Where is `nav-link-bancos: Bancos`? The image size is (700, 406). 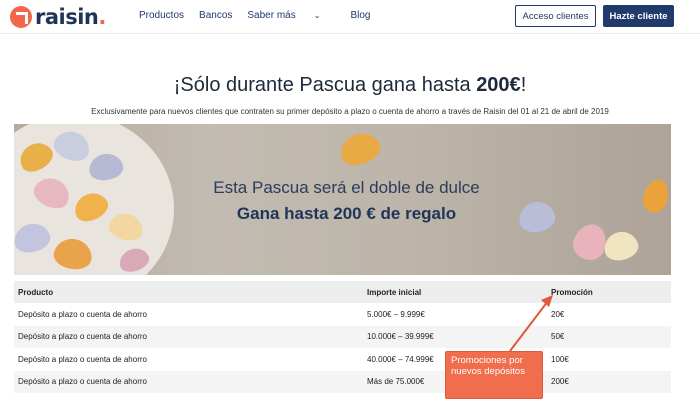 nav-link-bancos: Bancos is located at coordinates (215, 15).